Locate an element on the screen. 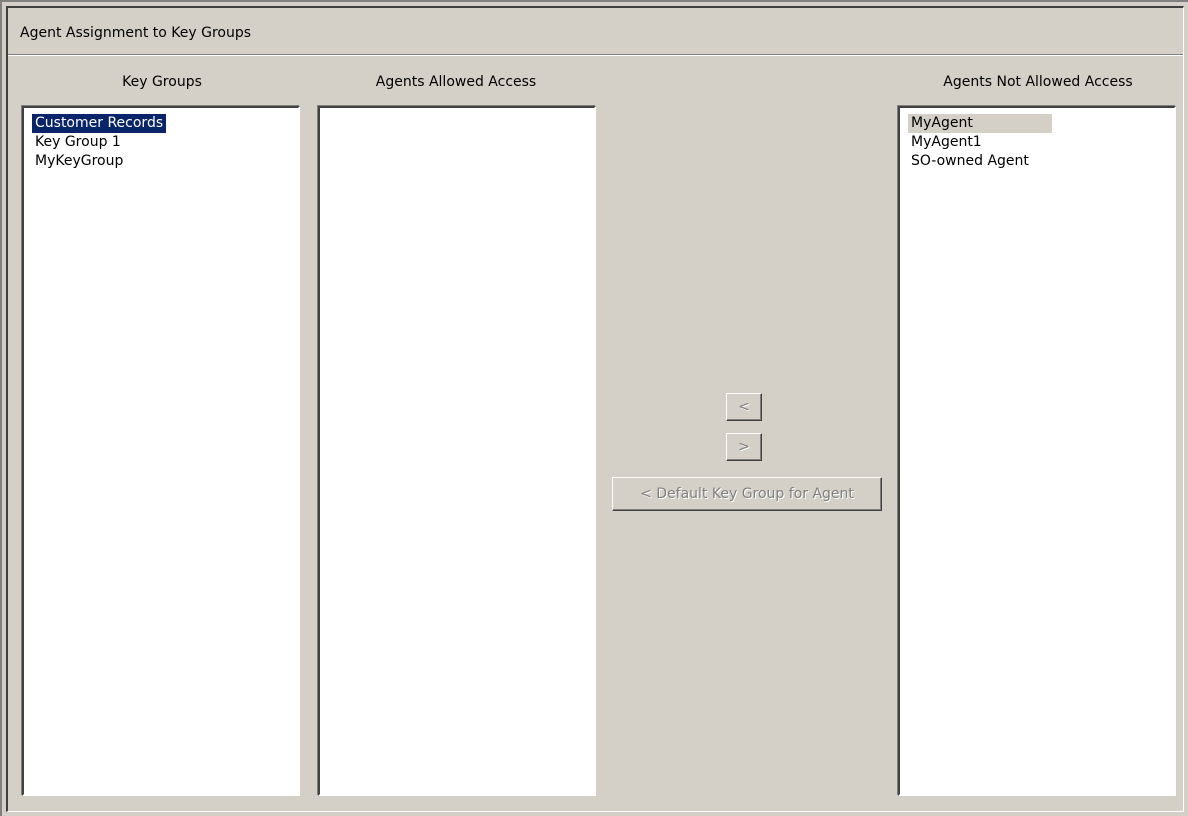  default-key-group-button: < Default Key Group for Agent is located at coordinates (747, 494).